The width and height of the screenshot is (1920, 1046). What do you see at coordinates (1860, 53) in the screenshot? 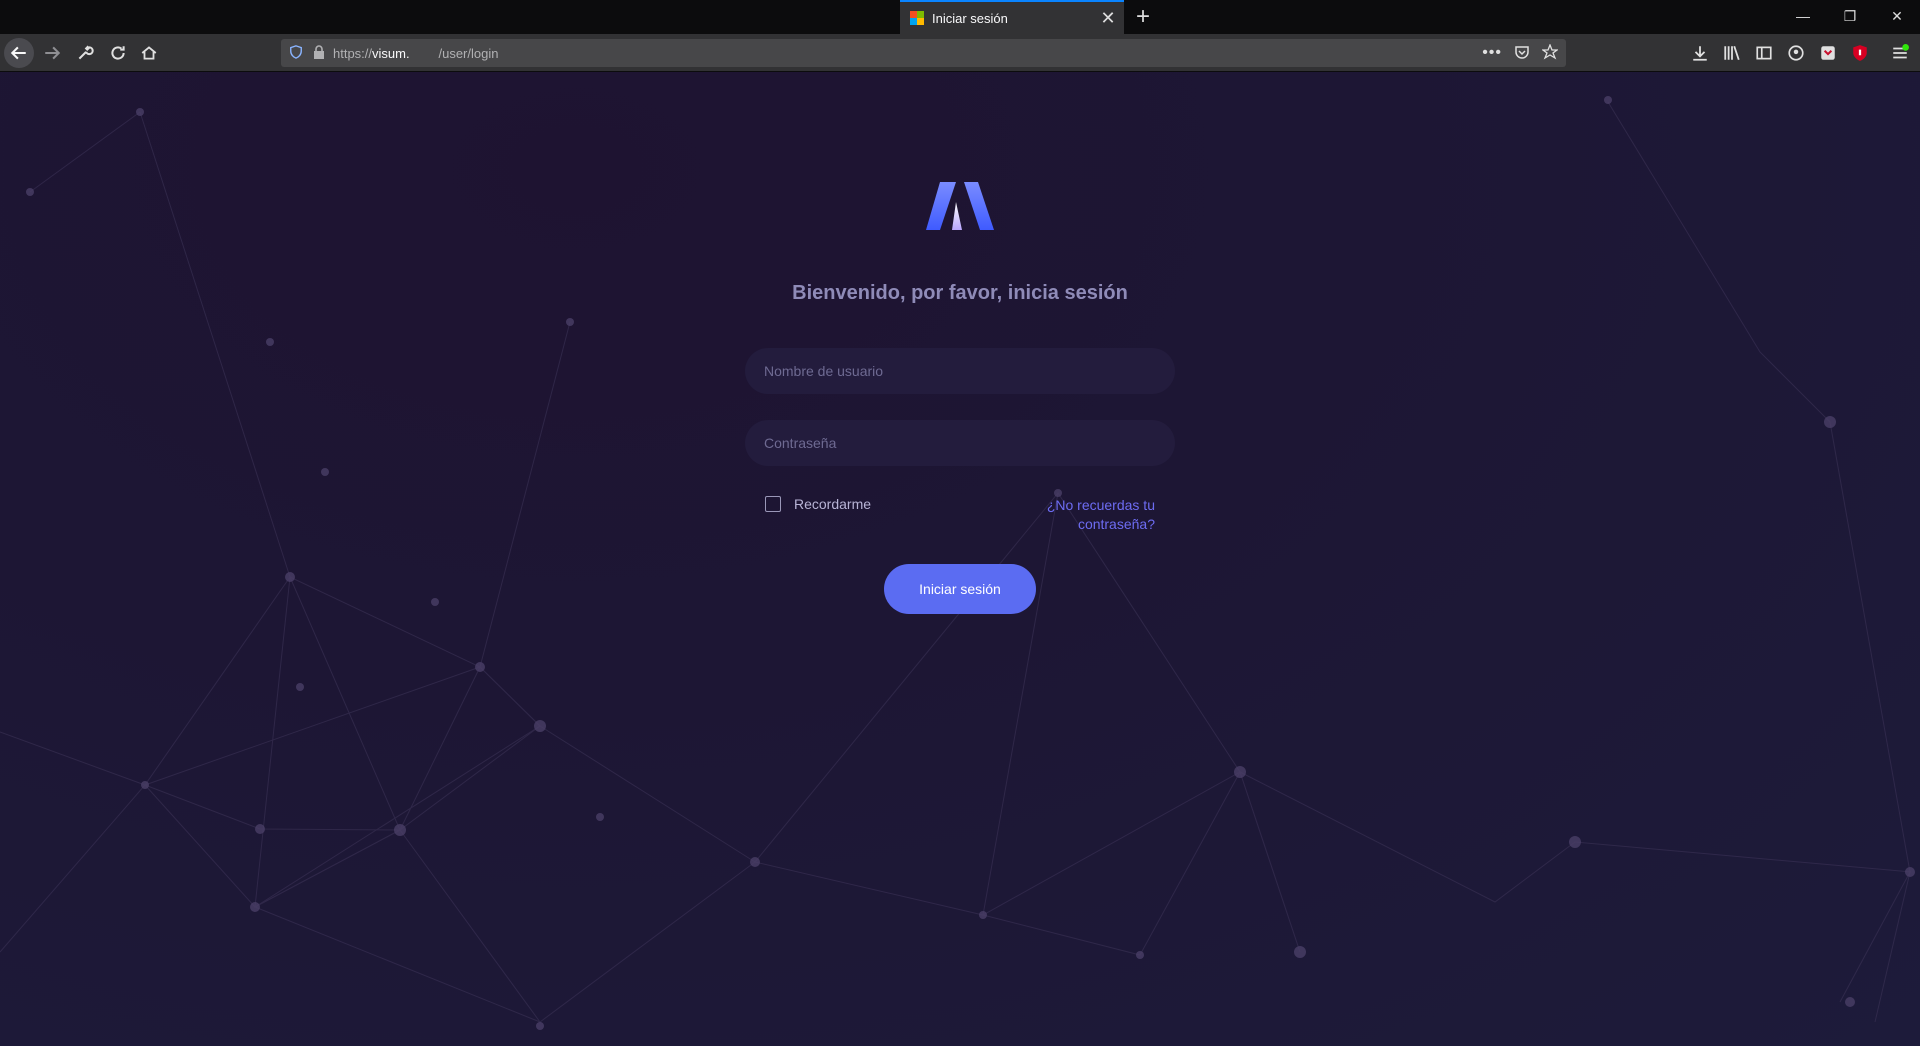
I see `extension-shield-icon` at bounding box center [1860, 53].